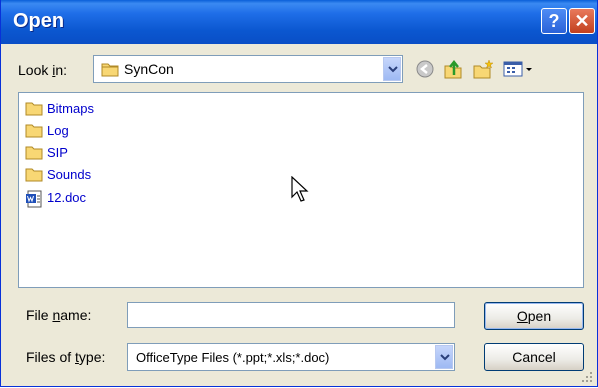 The width and height of the screenshot is (598, 388). What do you see at coordinates (43, 70) in the screenshot?
I see `look-in-label: Look in:` at bounding box center [43, 70].